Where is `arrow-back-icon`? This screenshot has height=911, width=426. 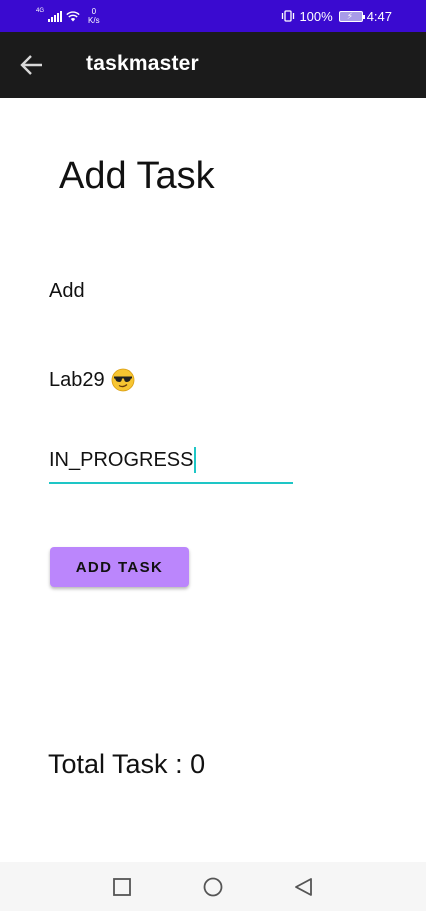
arrow-back-icon is located at coordinates (32, 65).